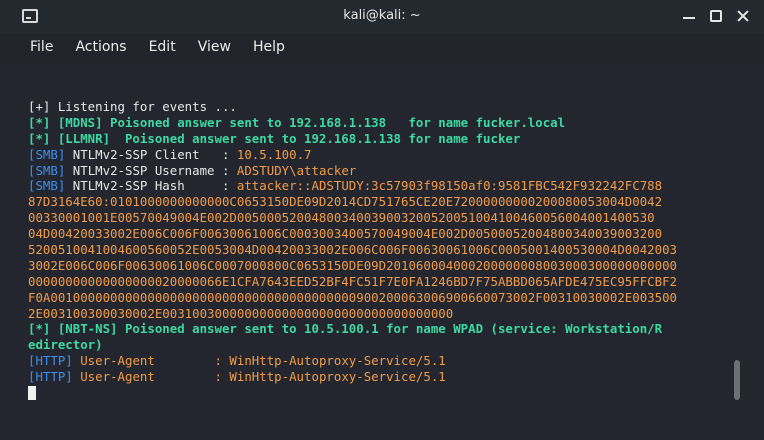 The image size is (764, 440). I want to click on window-controls, so click(716, 16).